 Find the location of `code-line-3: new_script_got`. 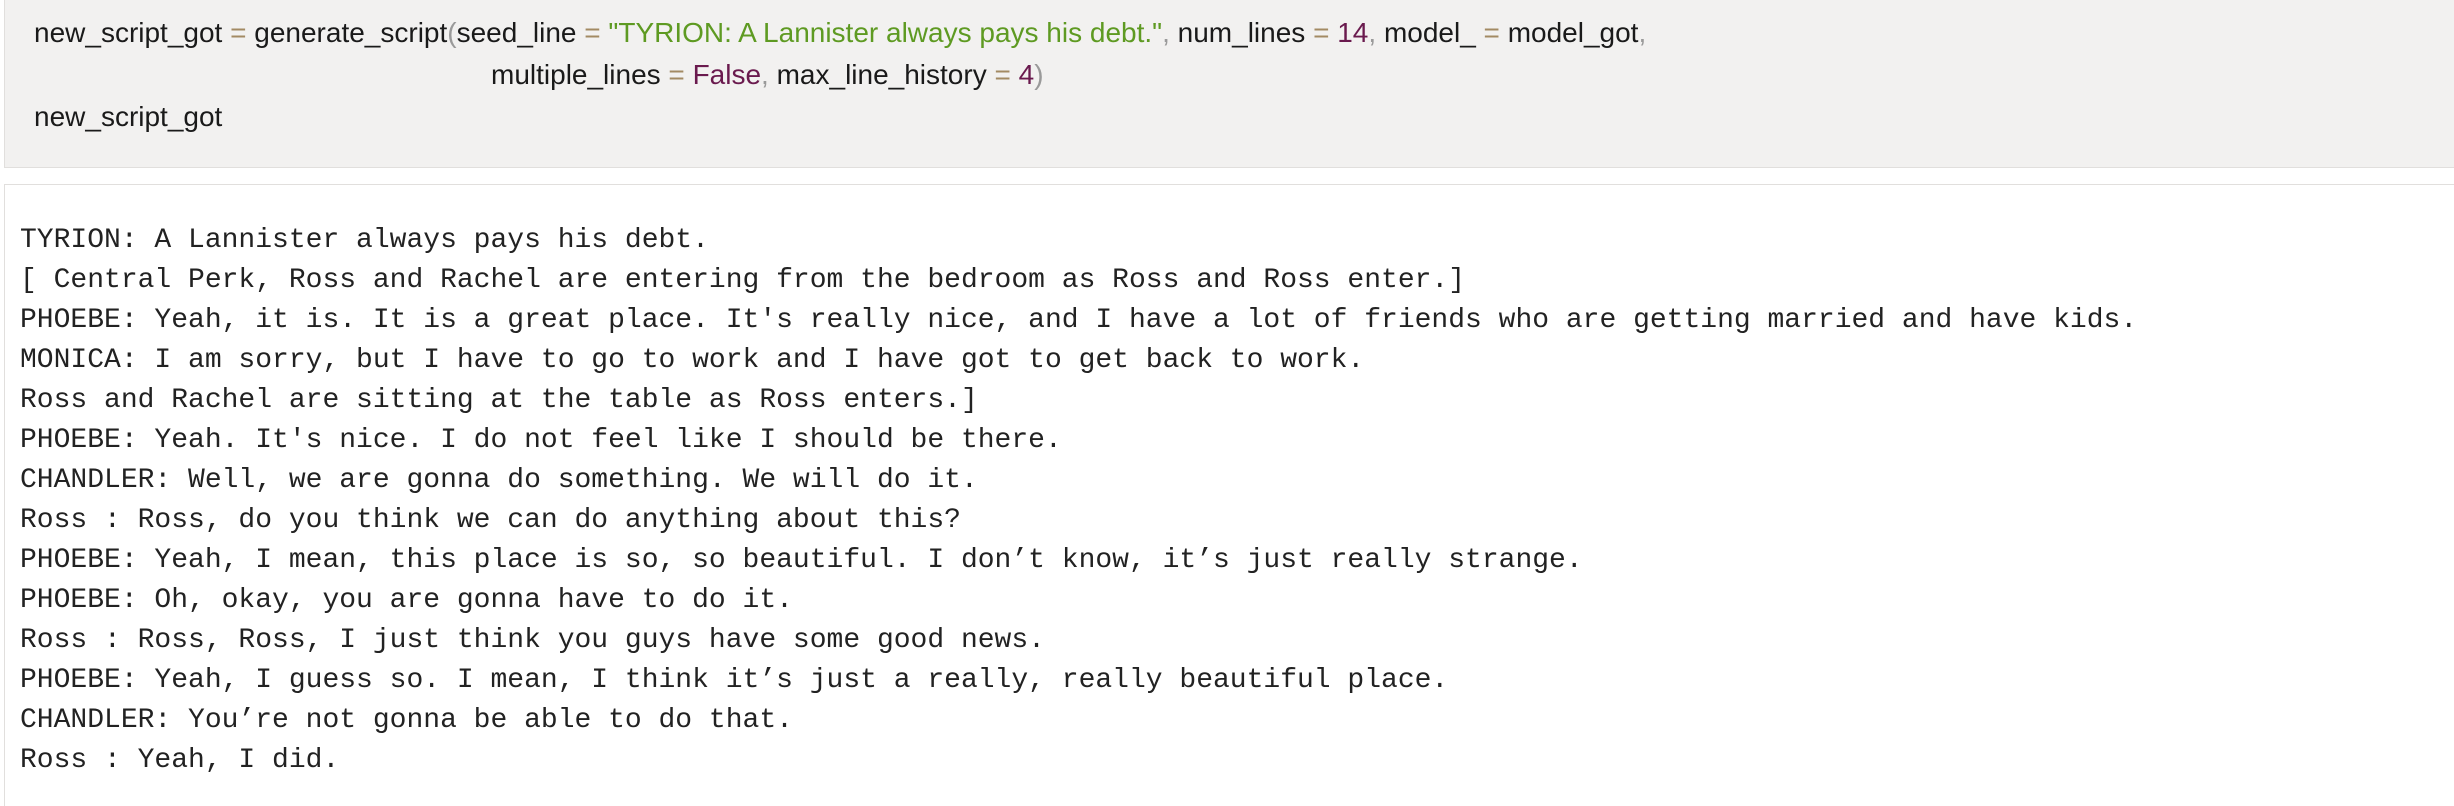

code-line-3: new_script_got is located at coordinates (128, 117).